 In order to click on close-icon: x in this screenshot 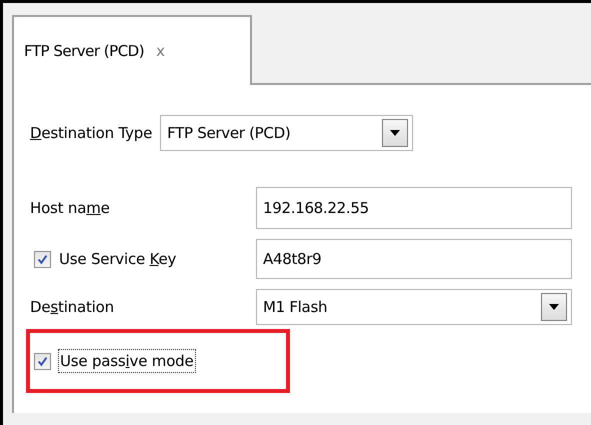, I will do `click(160, 51)`.